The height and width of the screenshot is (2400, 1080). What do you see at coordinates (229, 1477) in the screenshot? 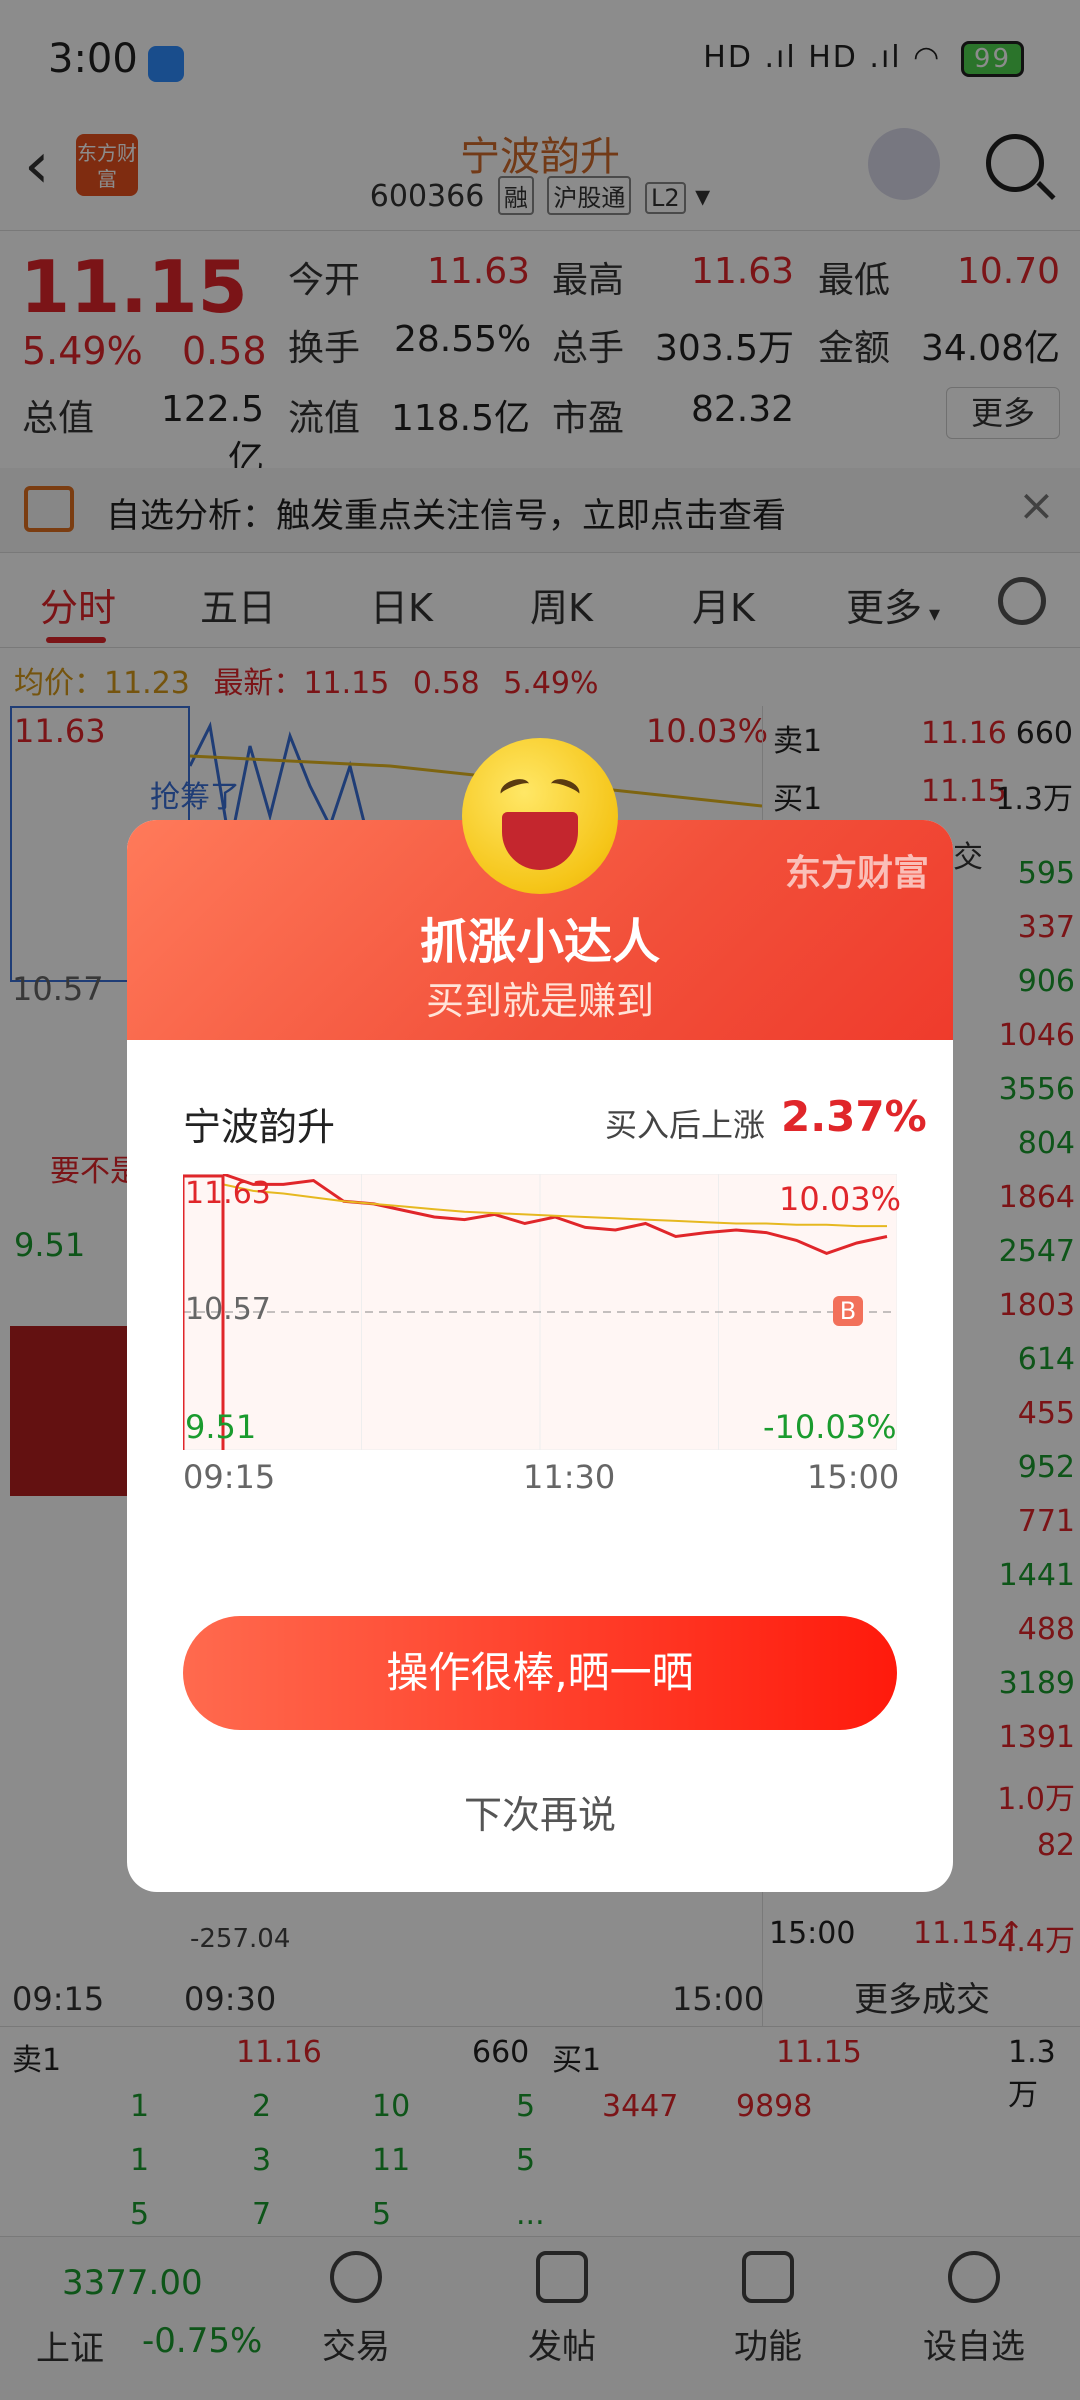
I see `modal-time-start: 09:15` at bounding box center [229, 1477].